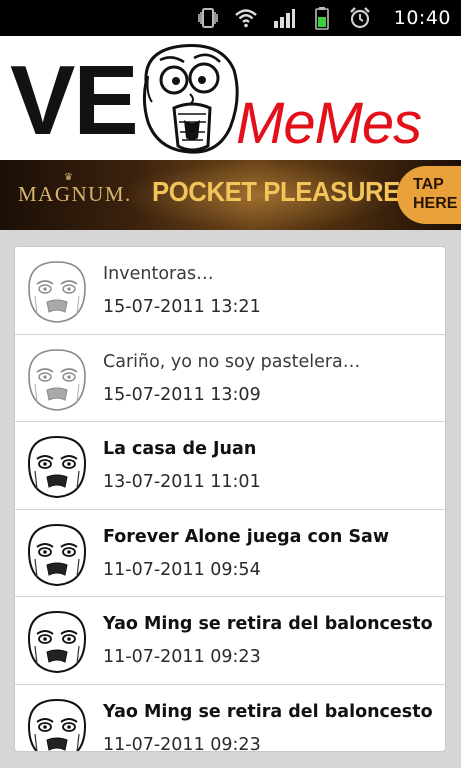  What do you see at coordinates (422, 18) in the screenshot?
I see `clock: 10:40` at bounding box center [422, 18].